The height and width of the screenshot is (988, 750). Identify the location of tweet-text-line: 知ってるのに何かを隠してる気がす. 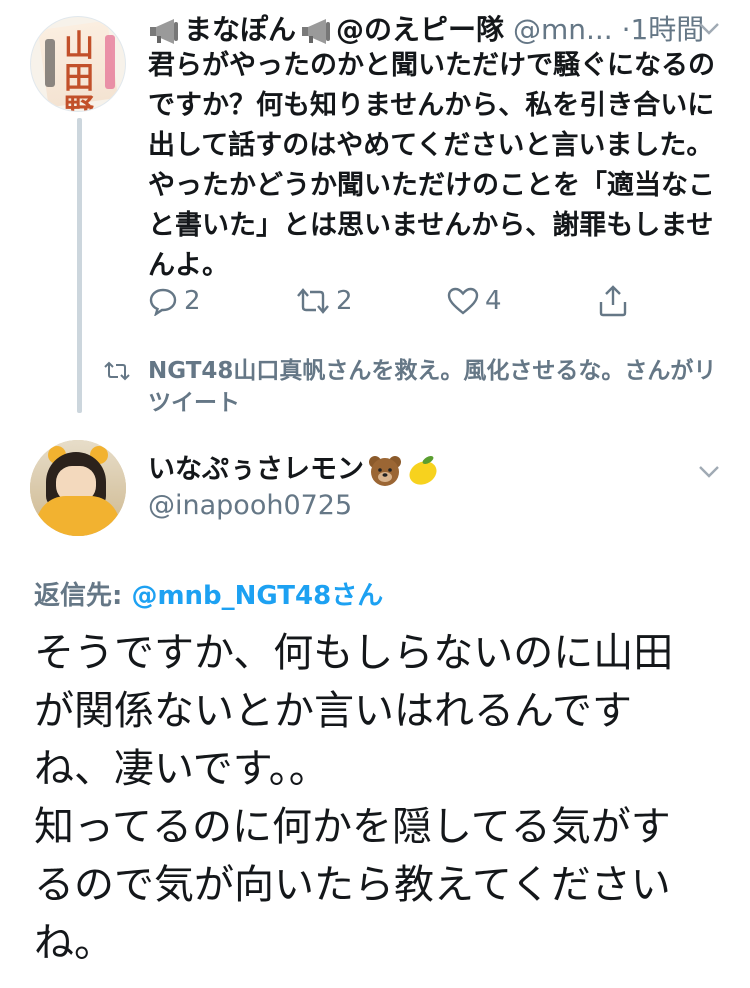
(352, 827).